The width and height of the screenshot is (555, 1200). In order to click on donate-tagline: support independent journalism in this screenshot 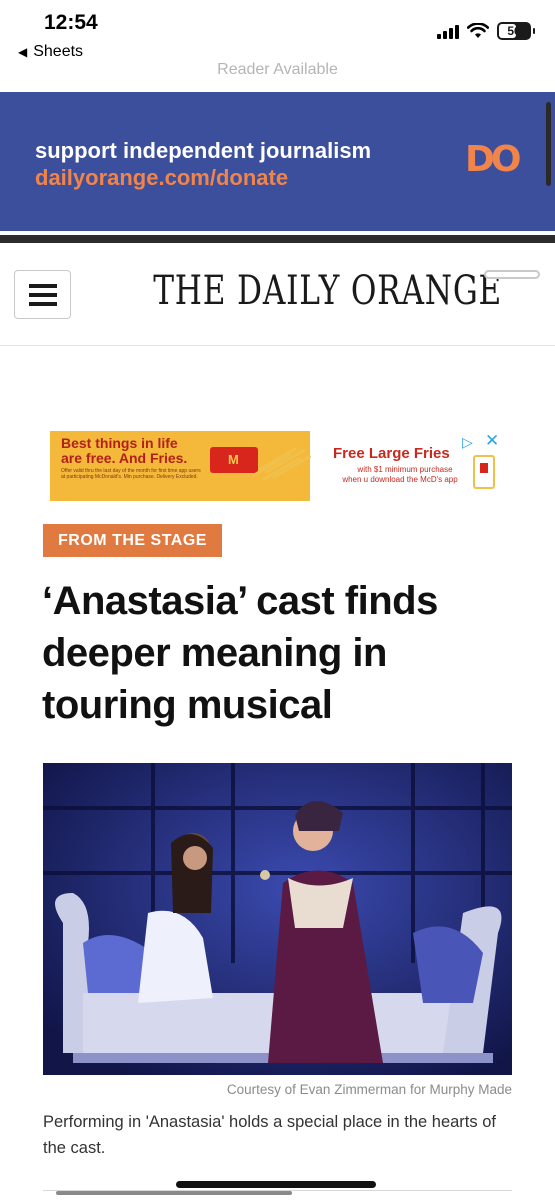, I will do `click(203, 150)`.